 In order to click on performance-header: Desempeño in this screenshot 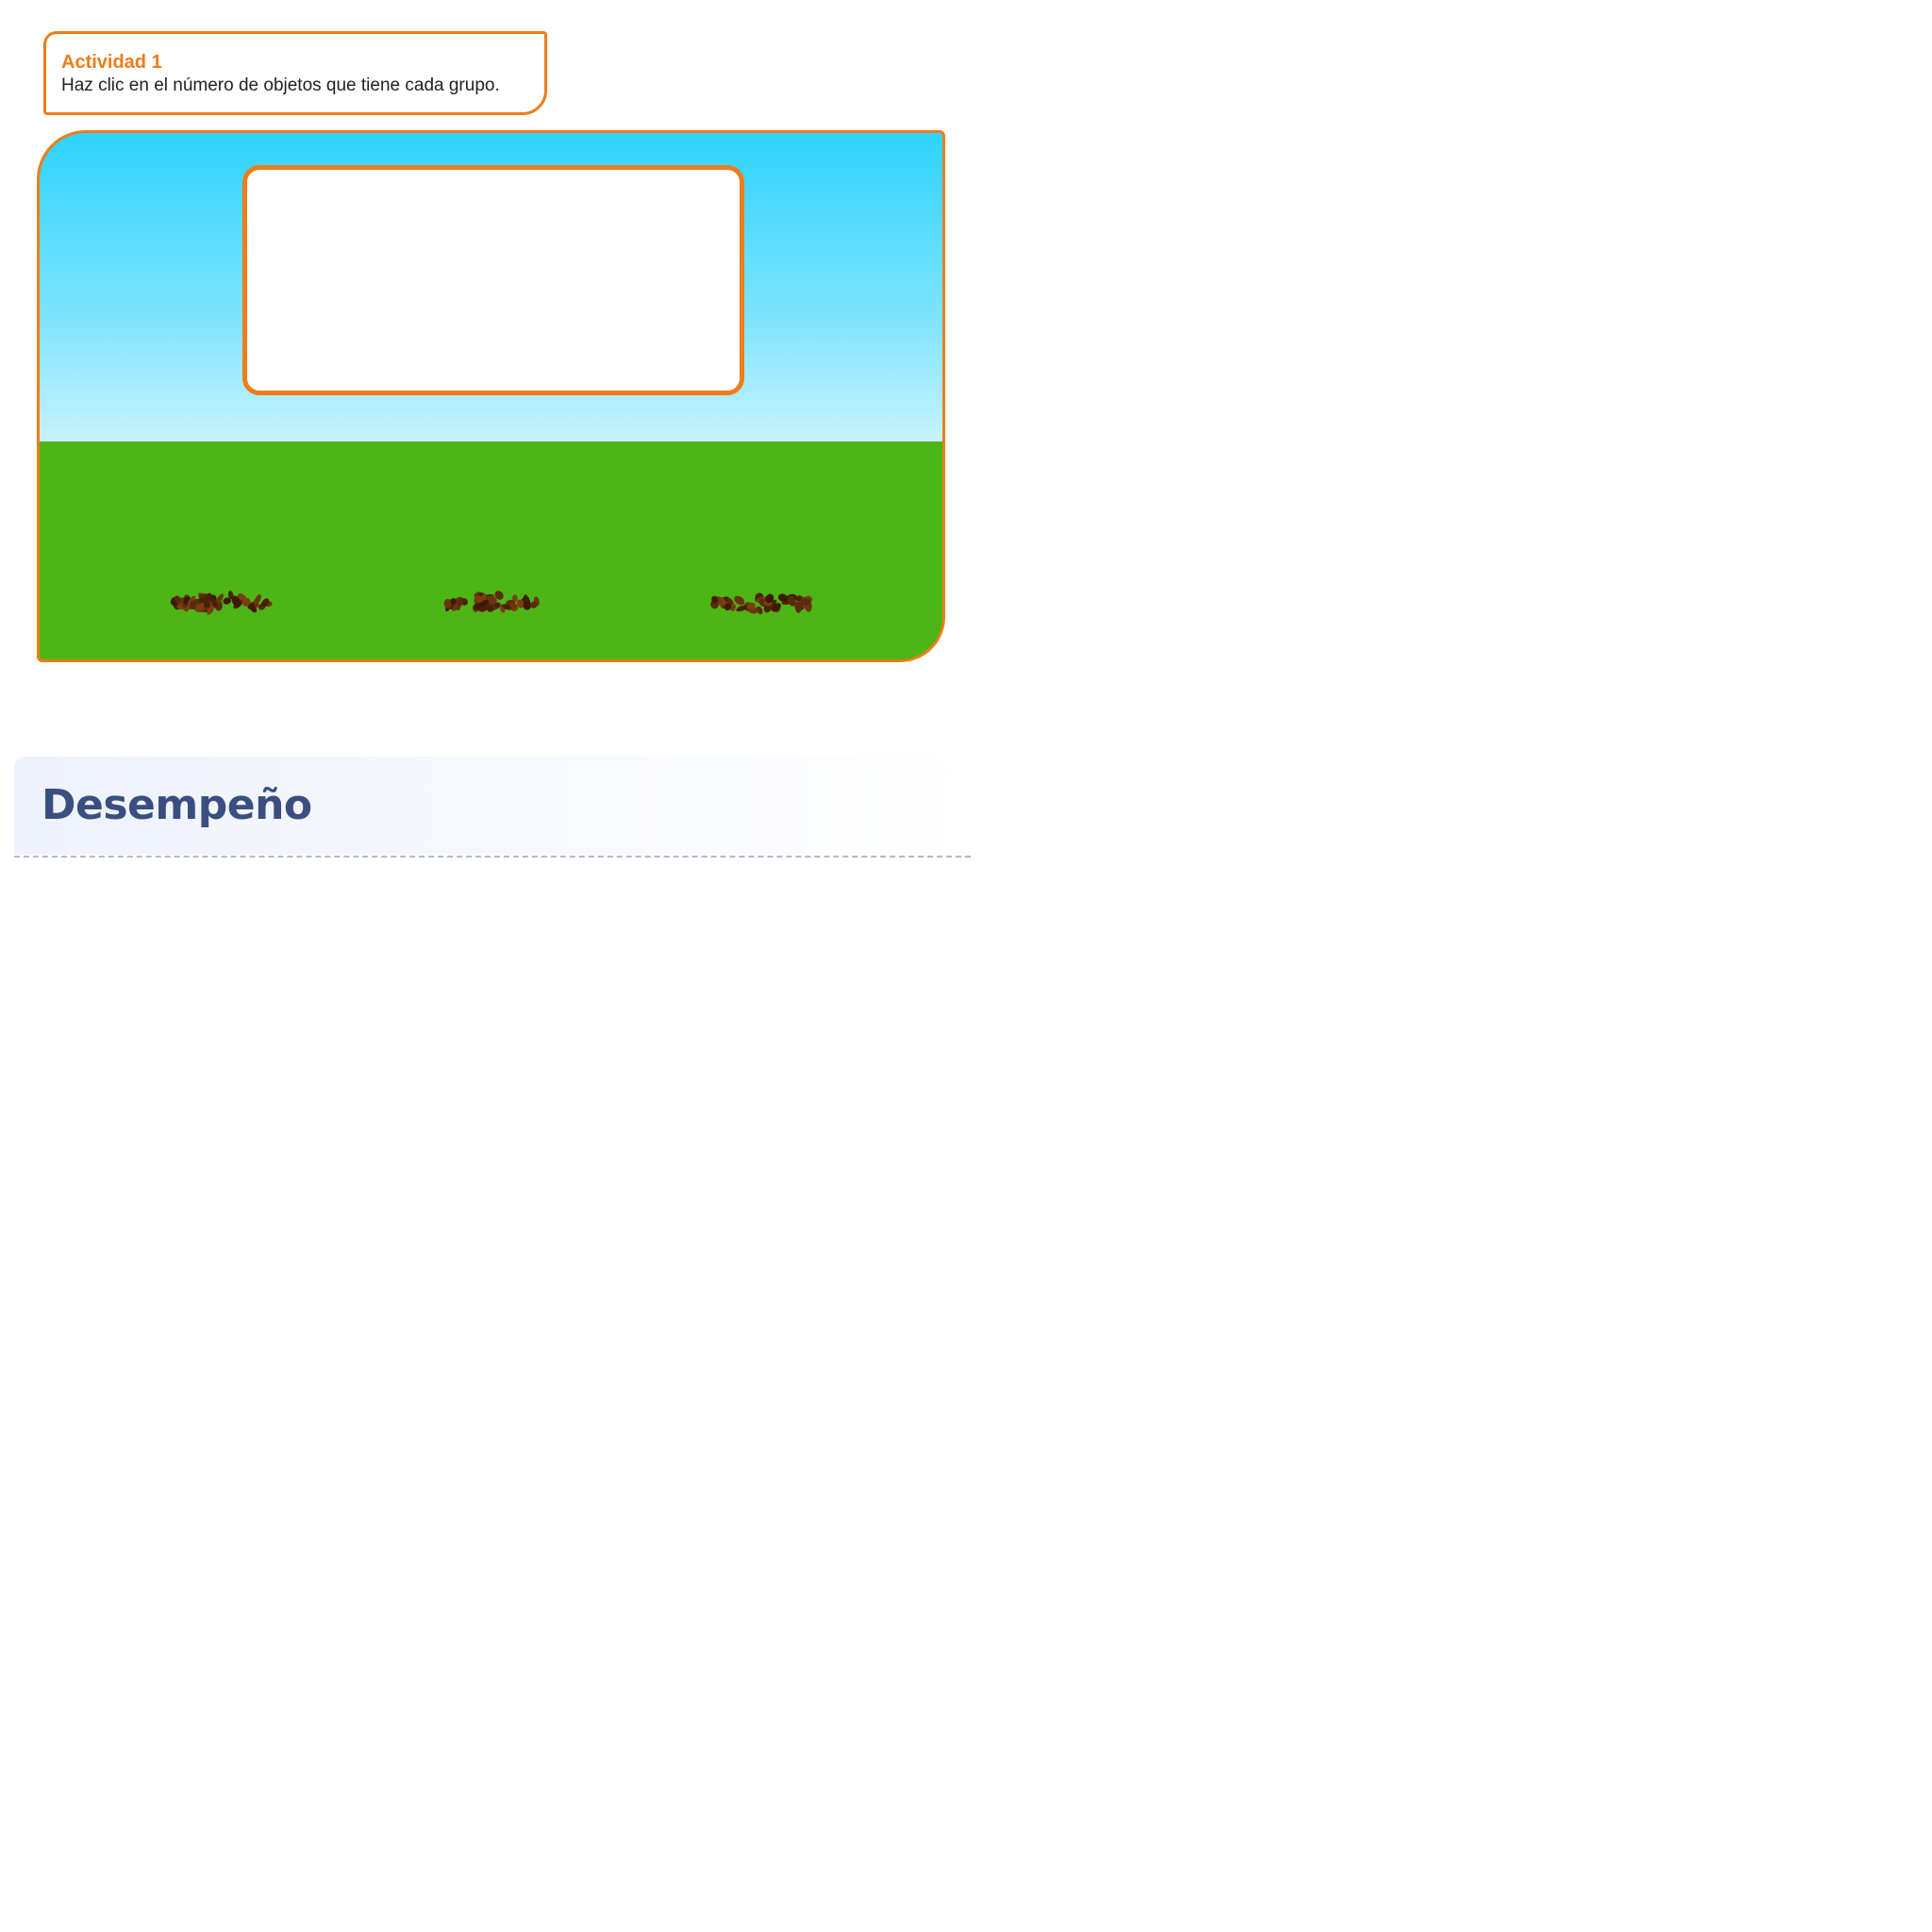, I will do `click(492, 806)`.